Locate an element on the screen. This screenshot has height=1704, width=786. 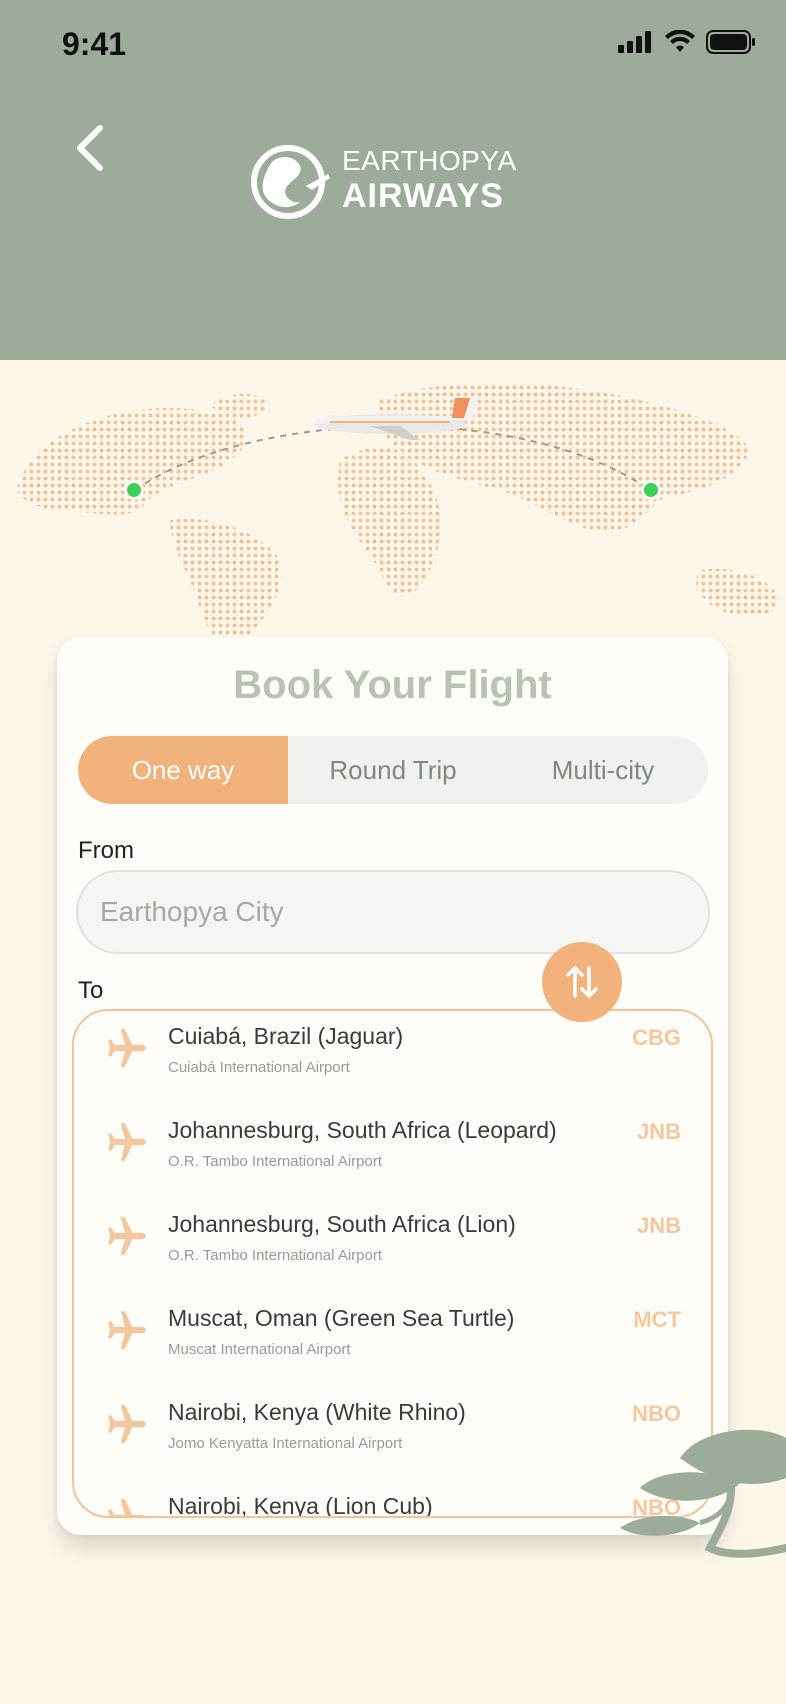
status-icons is located at coordinates (687, 42).